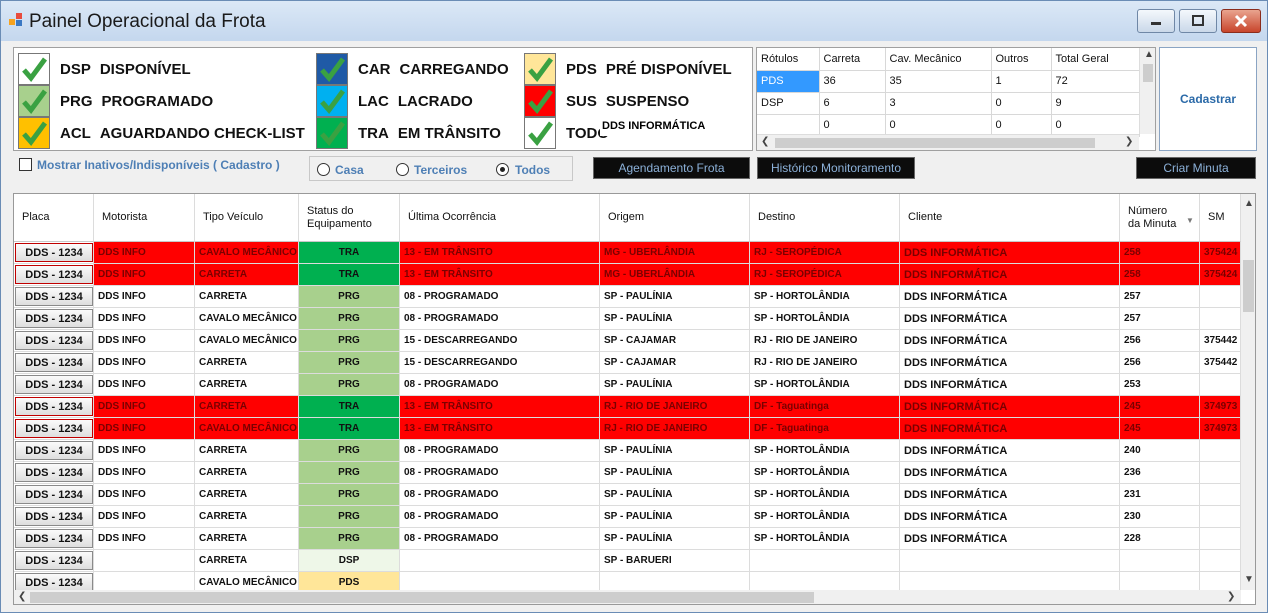 The width and height of the screenshot is (1268, 613). What do you see at coordinates (532, 170) in the screenshot?
I see `radio-label-todos: Todos` at bounding box center [532, 170].